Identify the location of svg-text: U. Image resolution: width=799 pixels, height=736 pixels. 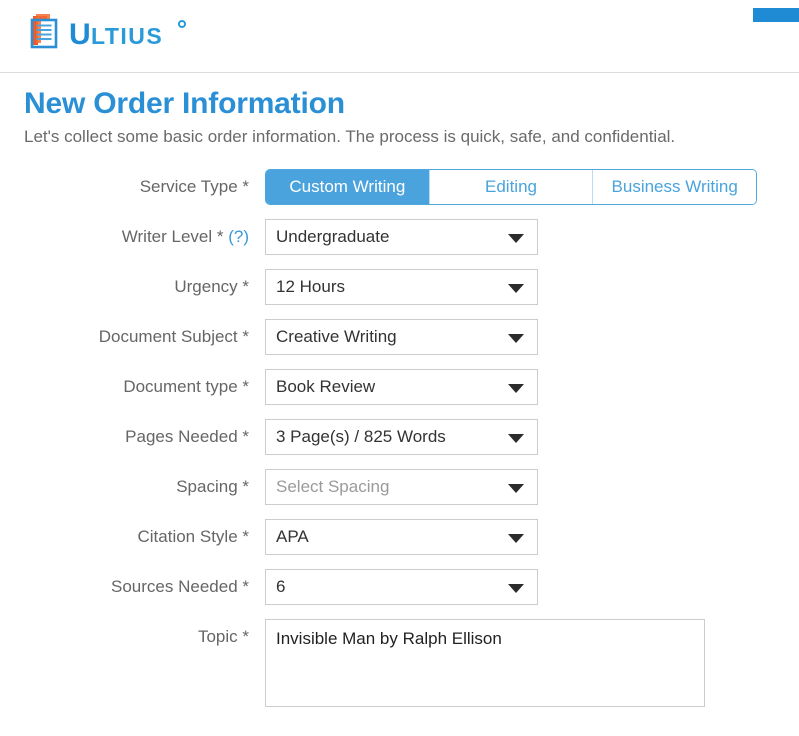
(80, 34).